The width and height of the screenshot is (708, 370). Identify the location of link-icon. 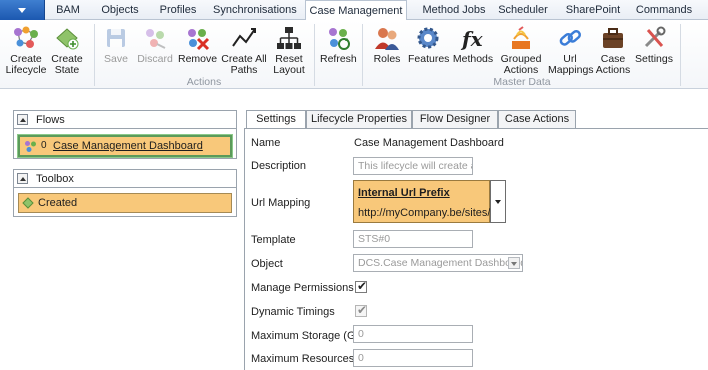
(570, 38).